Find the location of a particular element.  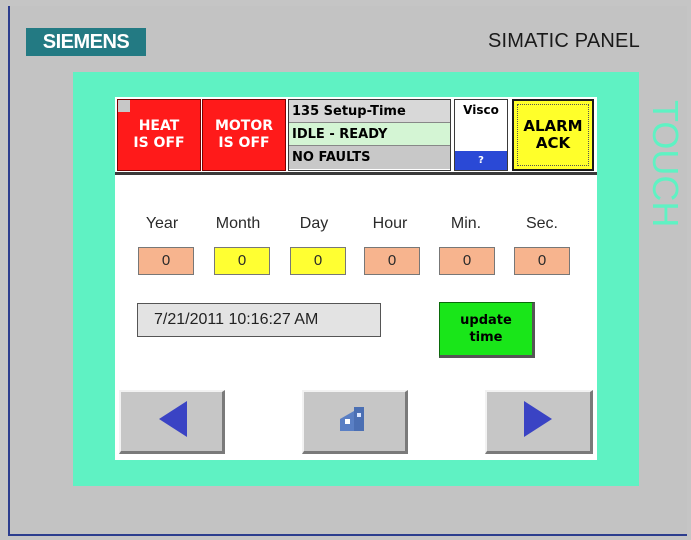

label-year: Year is located at coordinates (162, 223).